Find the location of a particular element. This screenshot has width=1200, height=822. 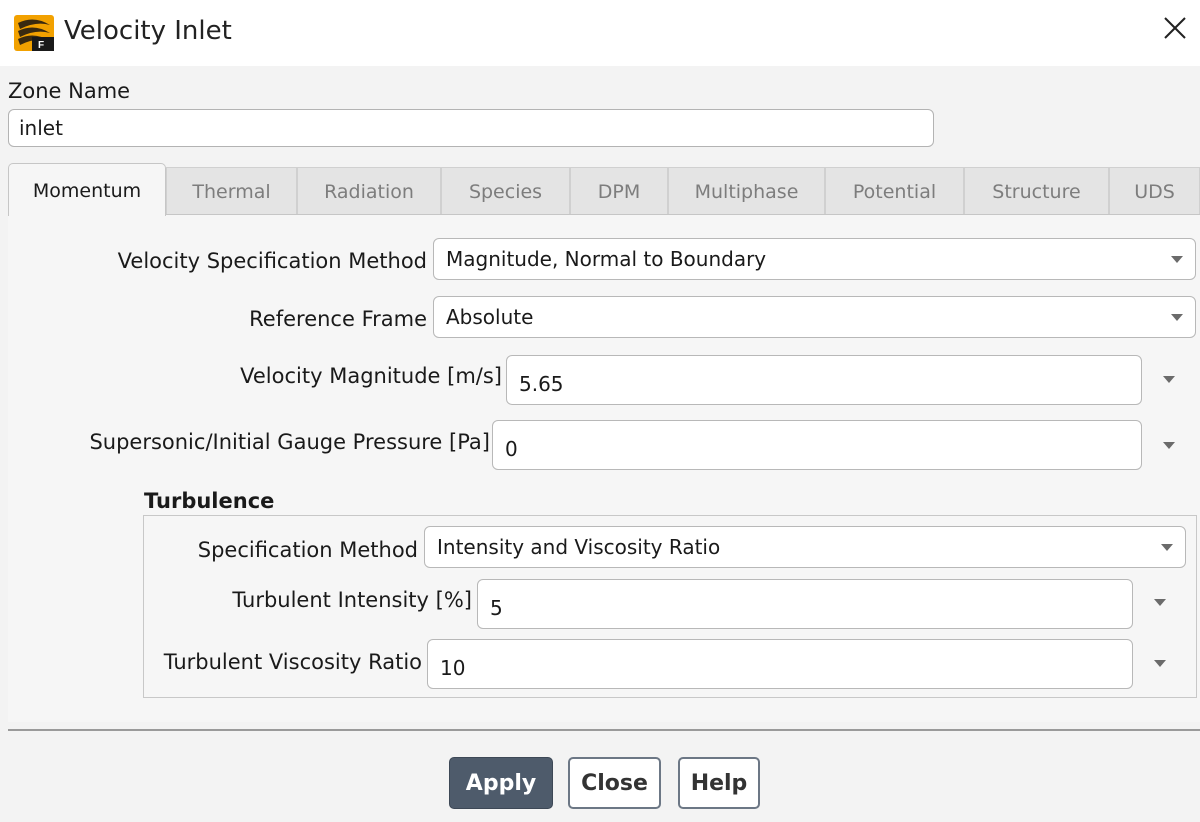

fluent-app-icon: F is located at coordinates (34, 33).